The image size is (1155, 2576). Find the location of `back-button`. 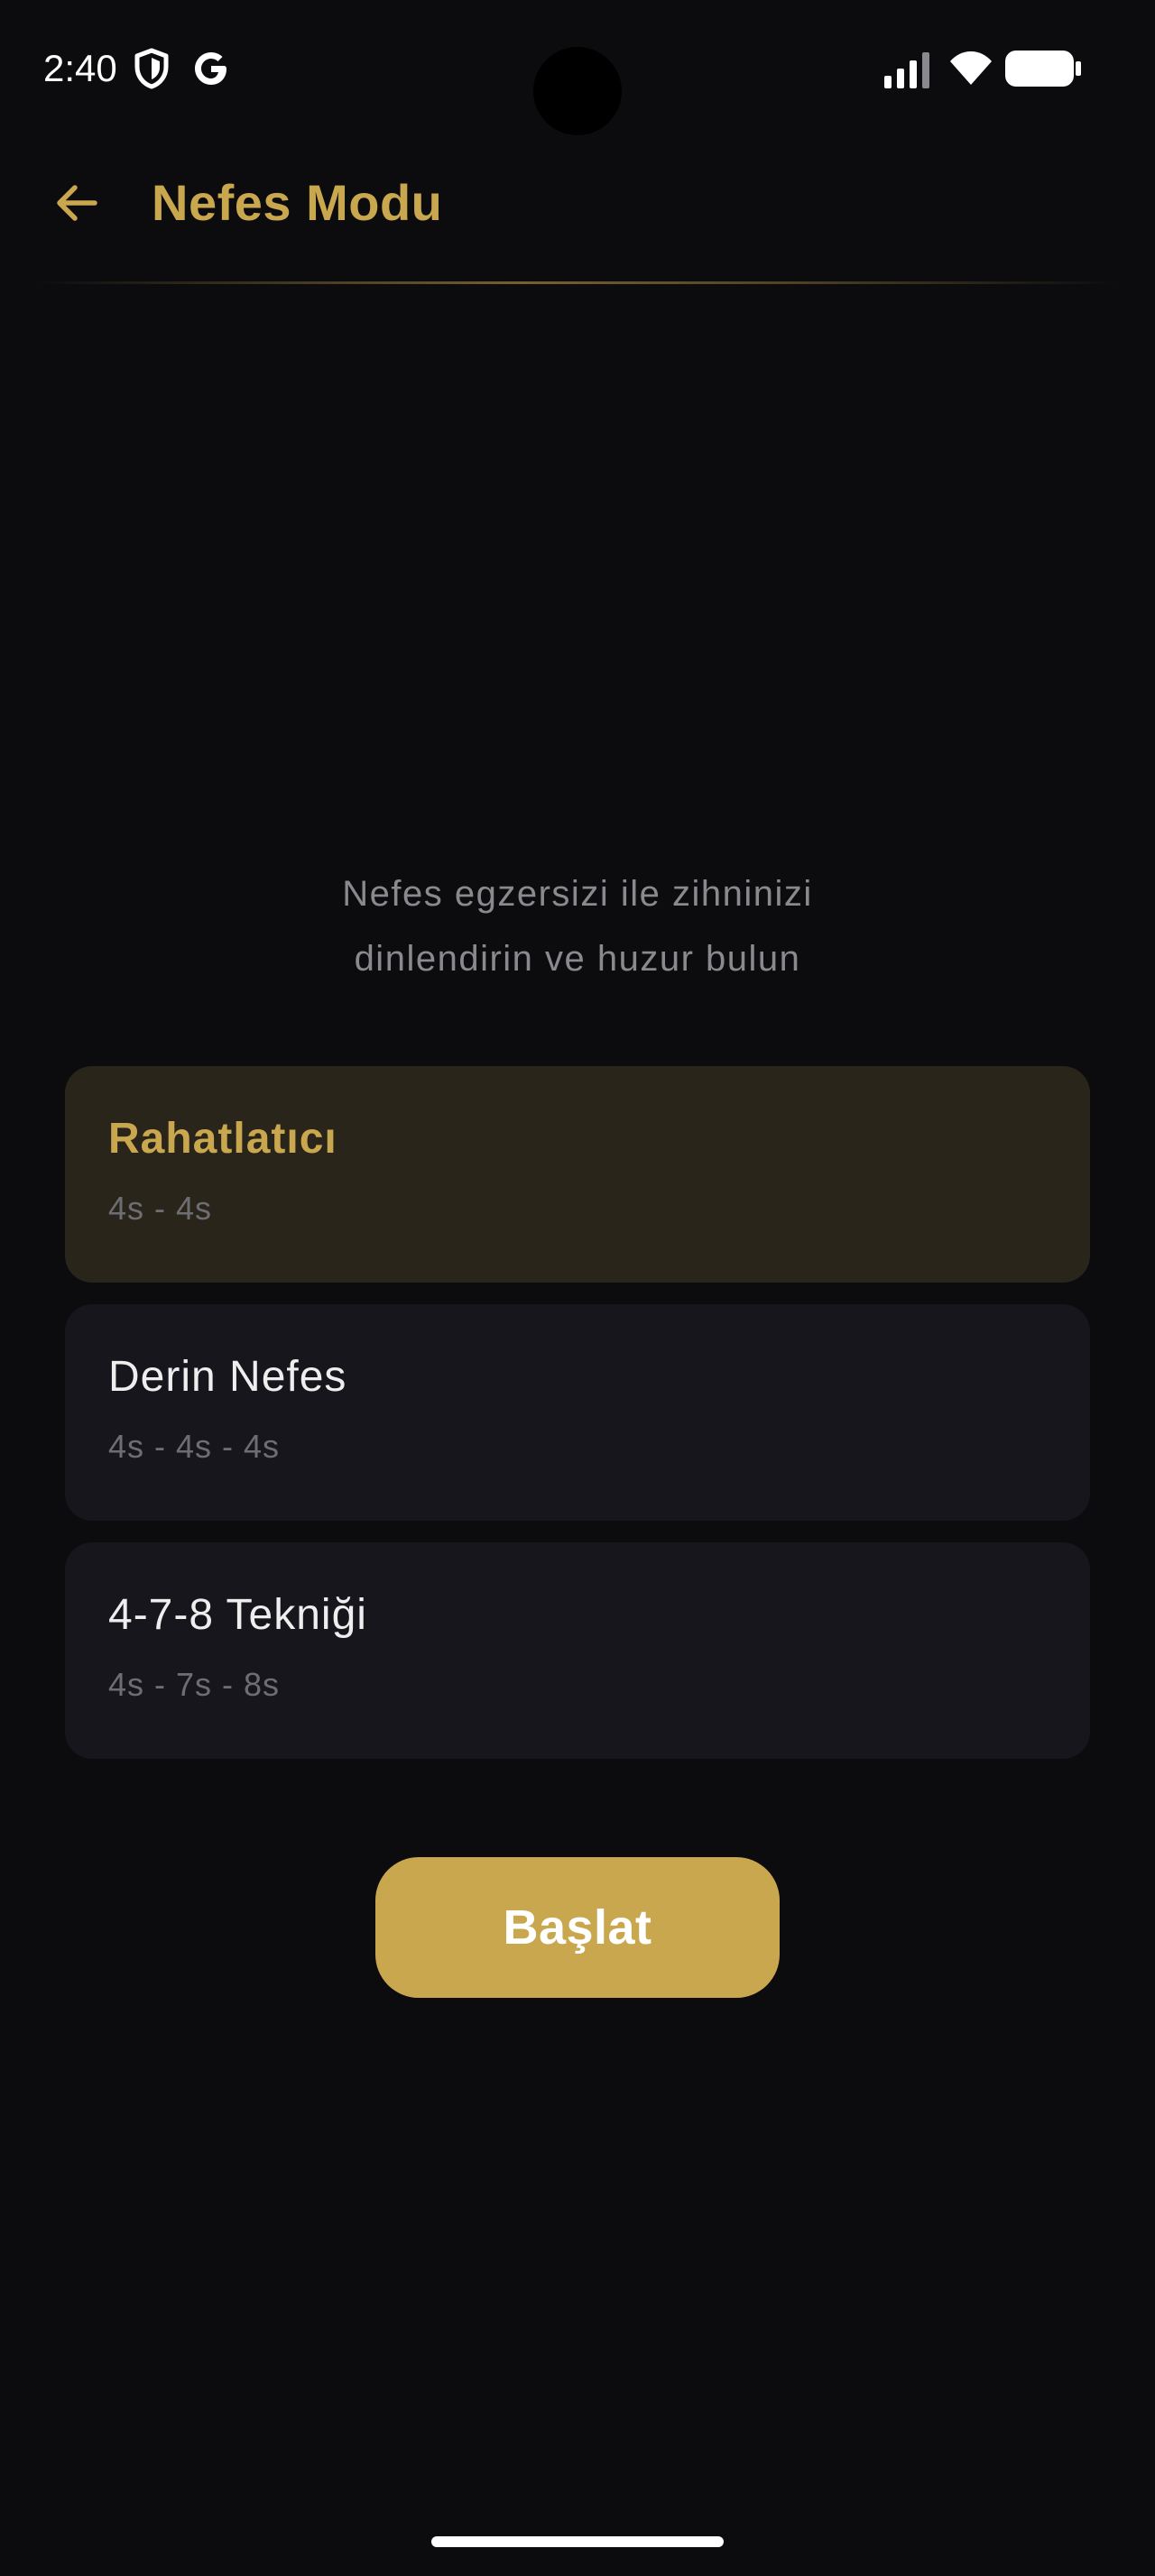

back-button is located at coordinates (76, 203).